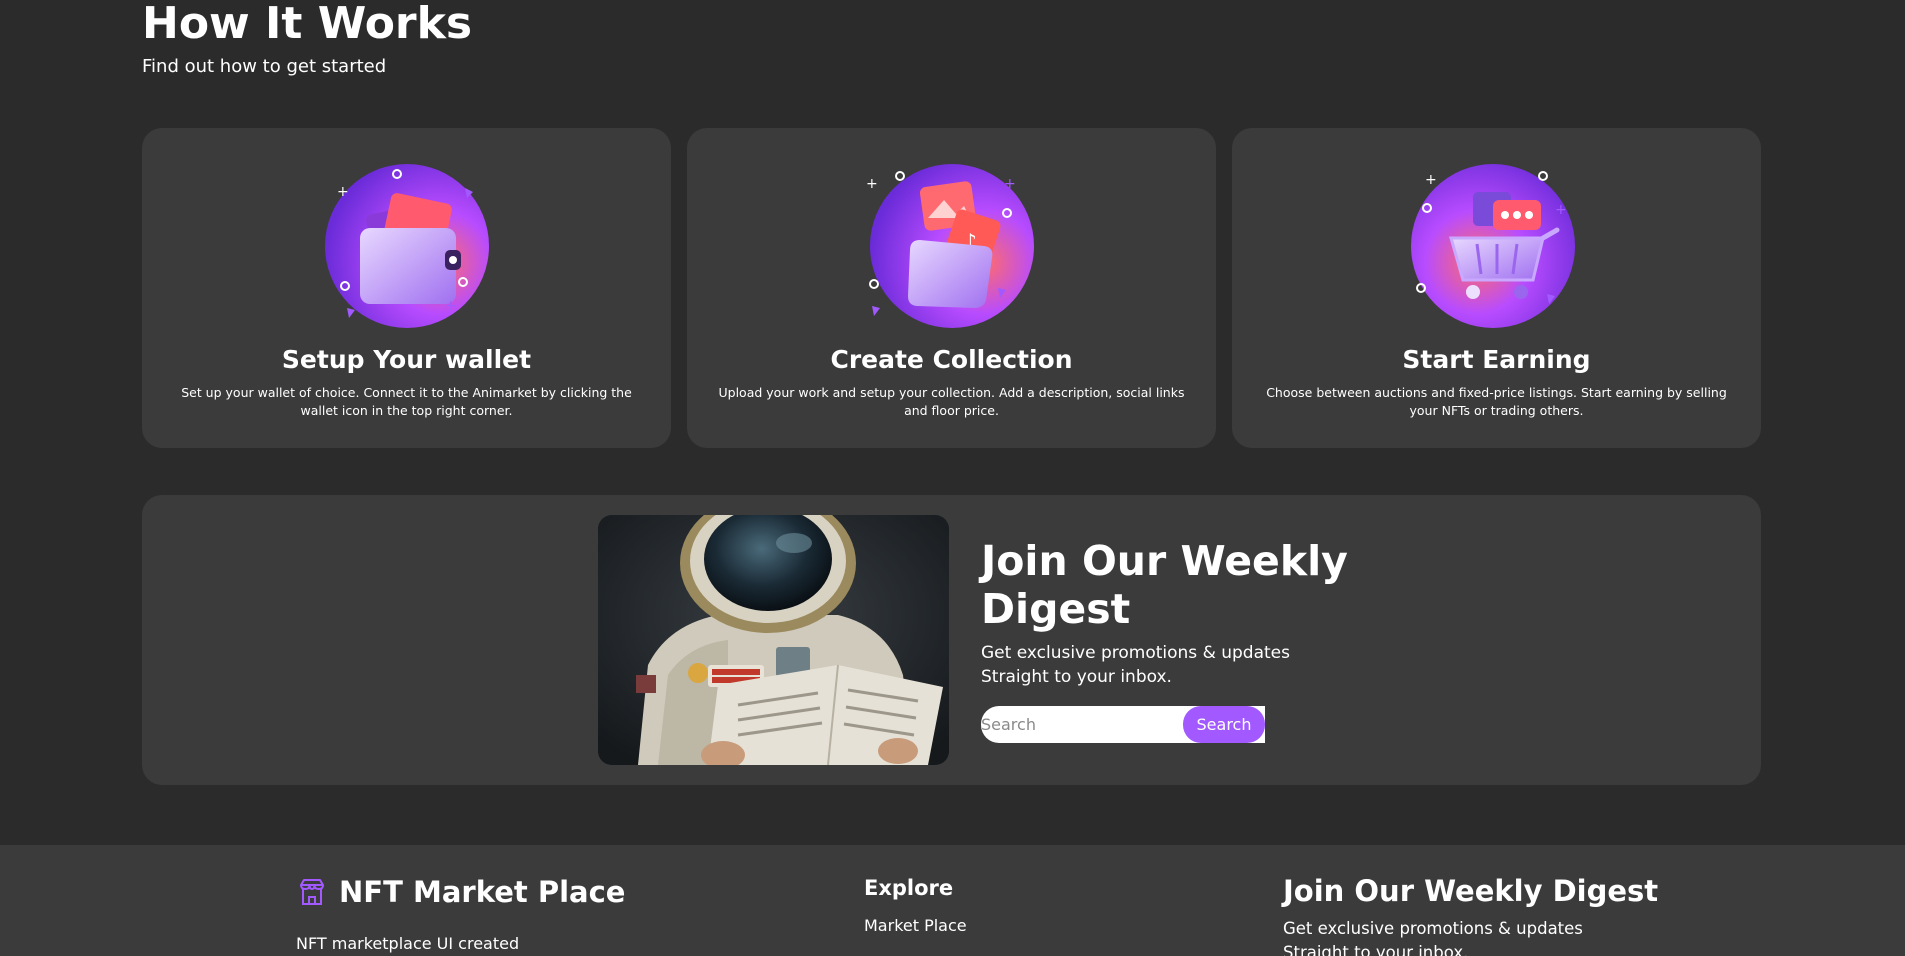 This screenshot has width=1905, height=956. I want to click on card-title: Start Earning, so click(1496, 359).